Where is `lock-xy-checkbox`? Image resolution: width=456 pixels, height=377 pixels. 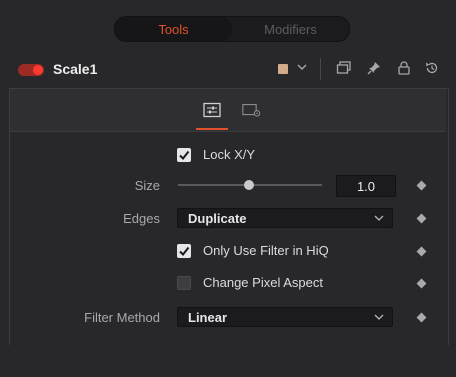
lock-xy-checkbox is located at coordinates (184, 155).